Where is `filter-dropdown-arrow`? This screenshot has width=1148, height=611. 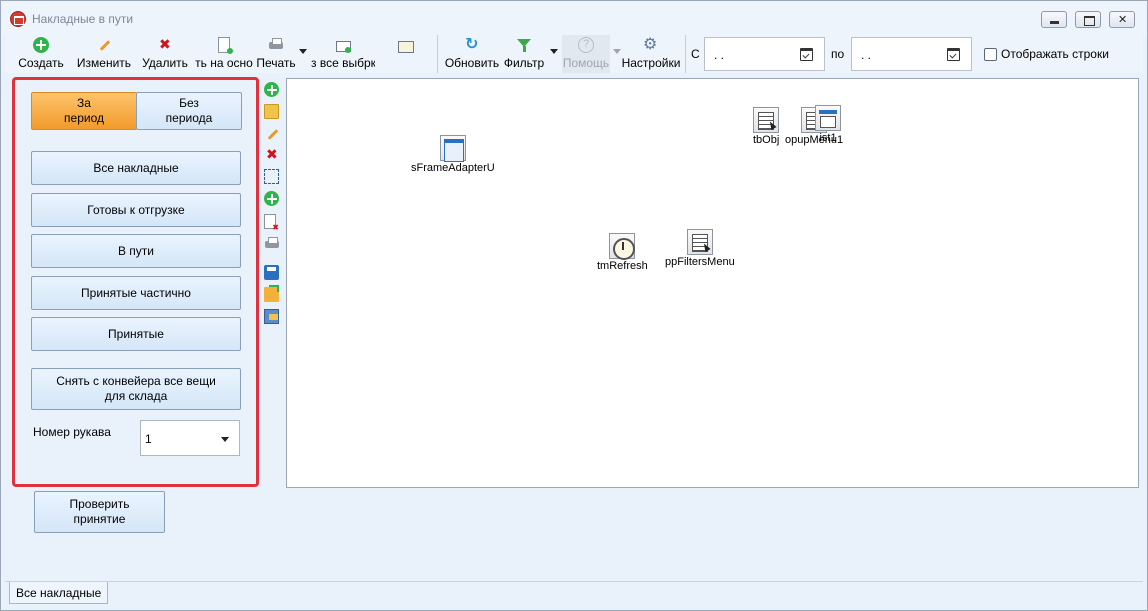
filter-dropdown-arrow is located at coordinates (554, 51).